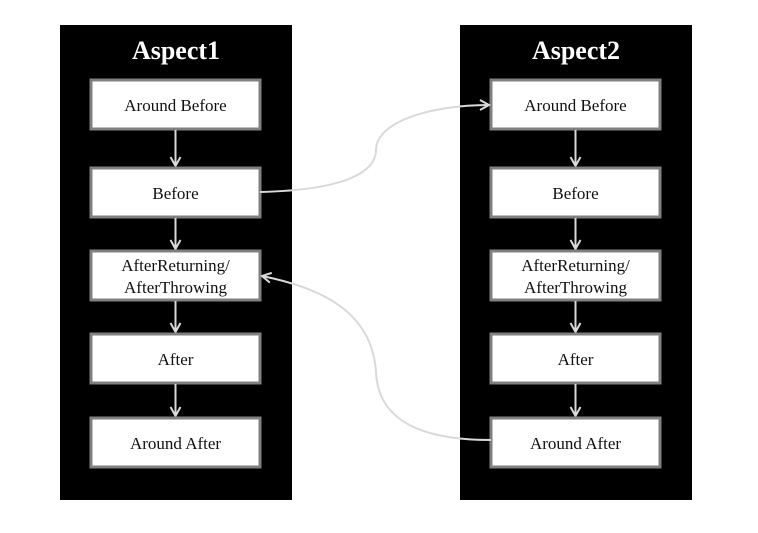 The height and width of the screenshot is (533, 758). What do you see at coordinates (176, 50) in the screenshot?
I see `aspect-title: Aspect1` at bounding box center [176, 50].